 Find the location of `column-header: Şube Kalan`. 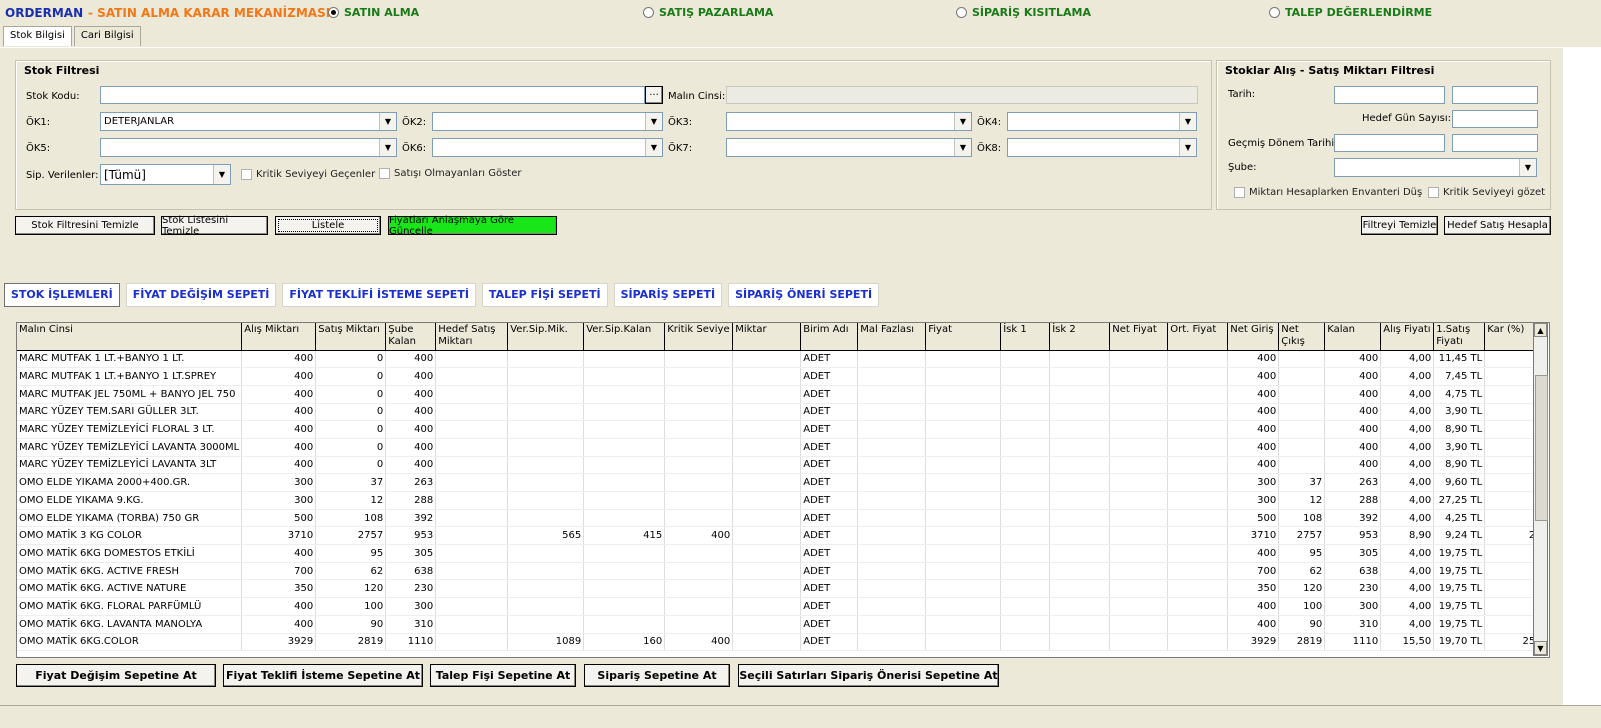

column-header: Şube Kalan is located at coordinates (411, 337).